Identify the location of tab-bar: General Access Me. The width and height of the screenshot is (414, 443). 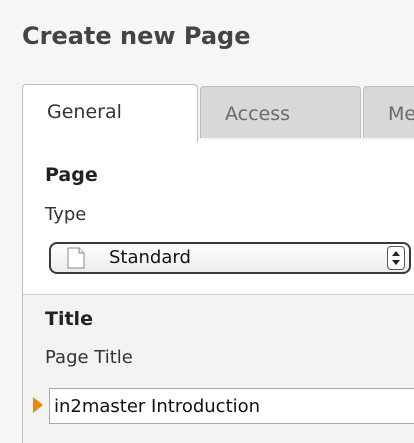
(218, 113).